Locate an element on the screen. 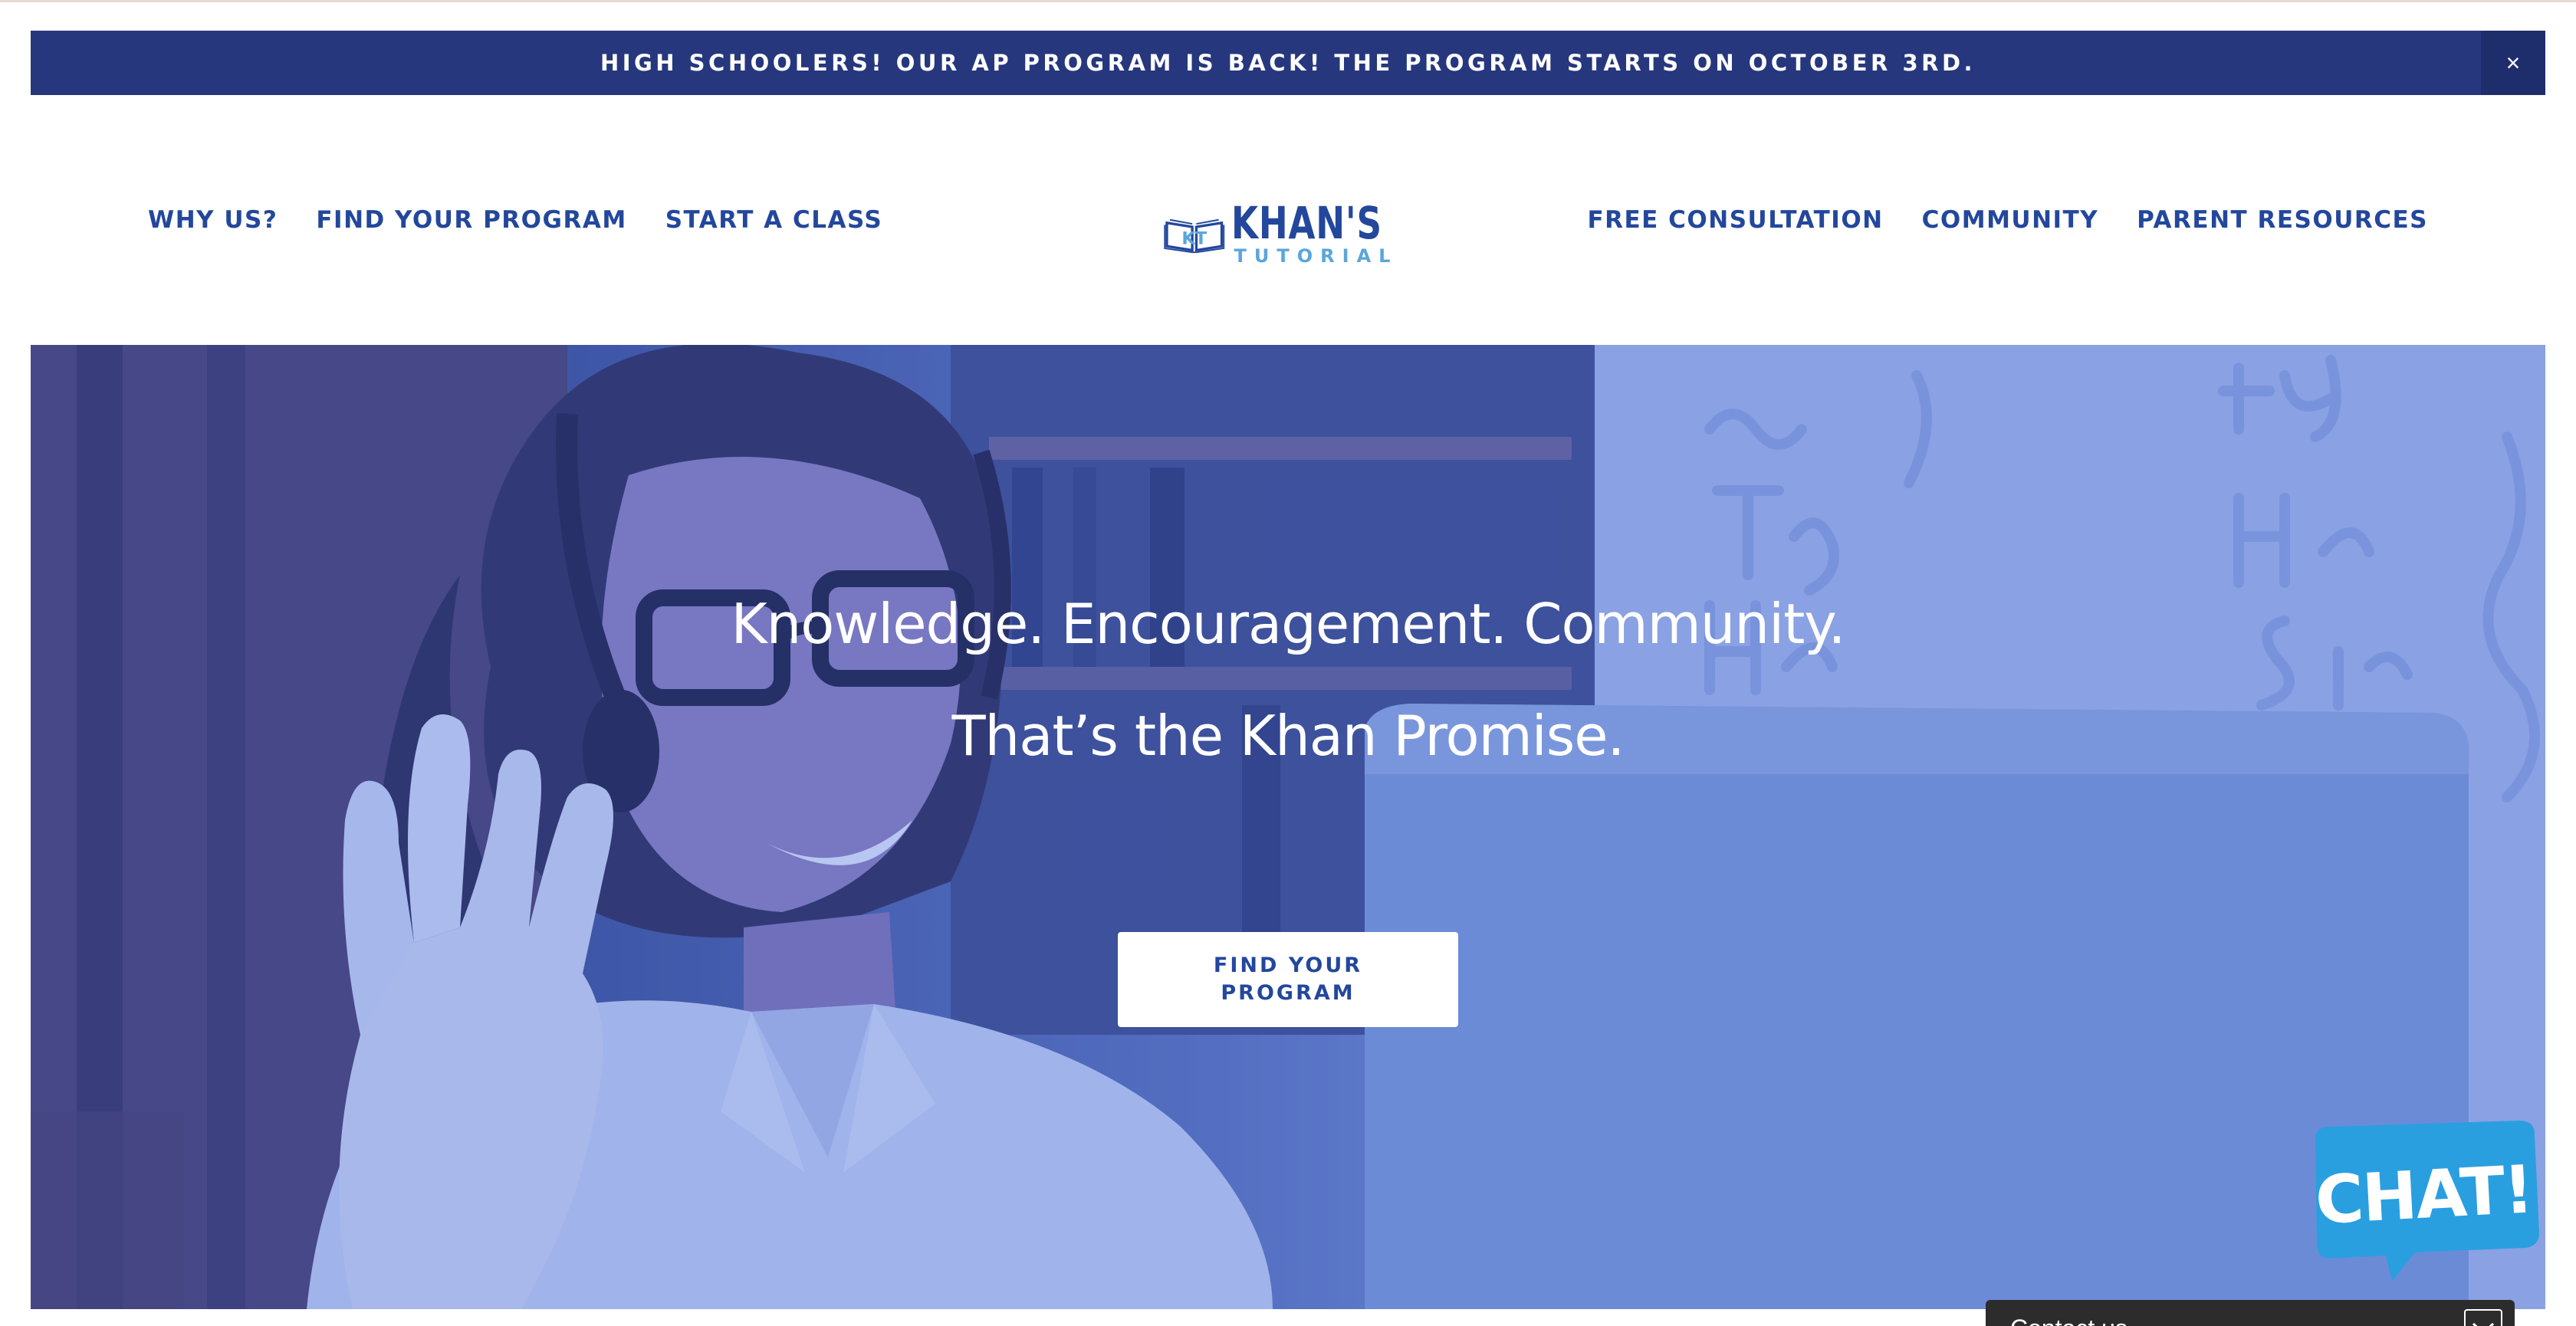 This screenshot has width=2576, height=1326. find-your-program-button: FIND YOUR PROGRAM is located at coordinates (1288, 979).